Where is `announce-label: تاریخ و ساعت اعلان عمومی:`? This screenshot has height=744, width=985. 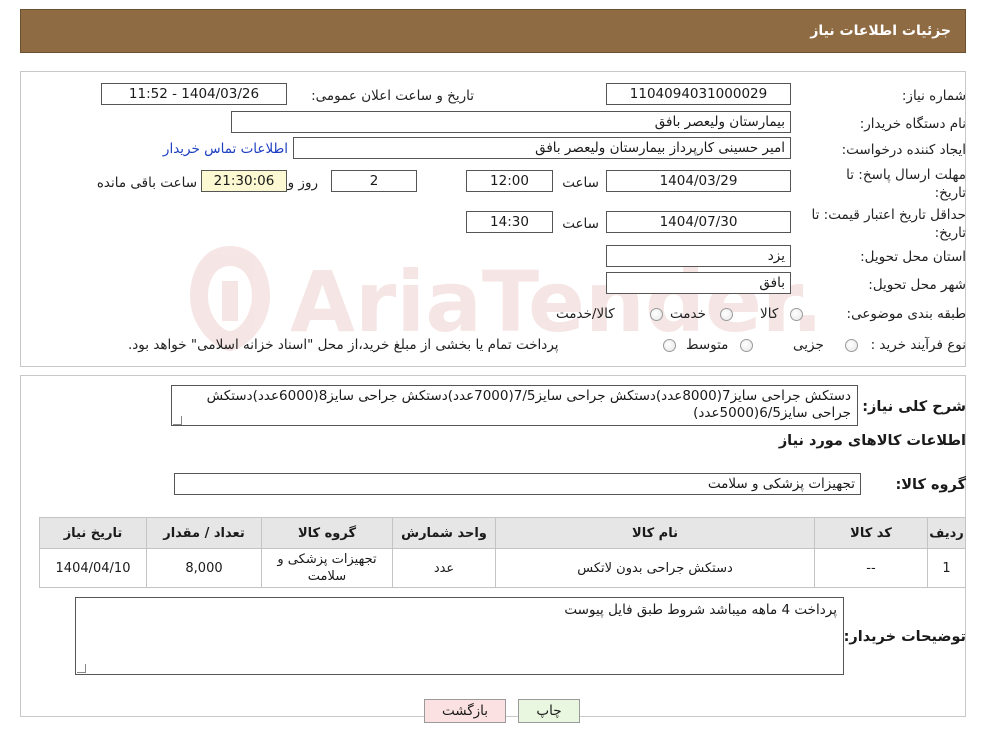 announce-label: تاریخ و ساعت اعلان عمومی: is located at coordinates (392, 96).